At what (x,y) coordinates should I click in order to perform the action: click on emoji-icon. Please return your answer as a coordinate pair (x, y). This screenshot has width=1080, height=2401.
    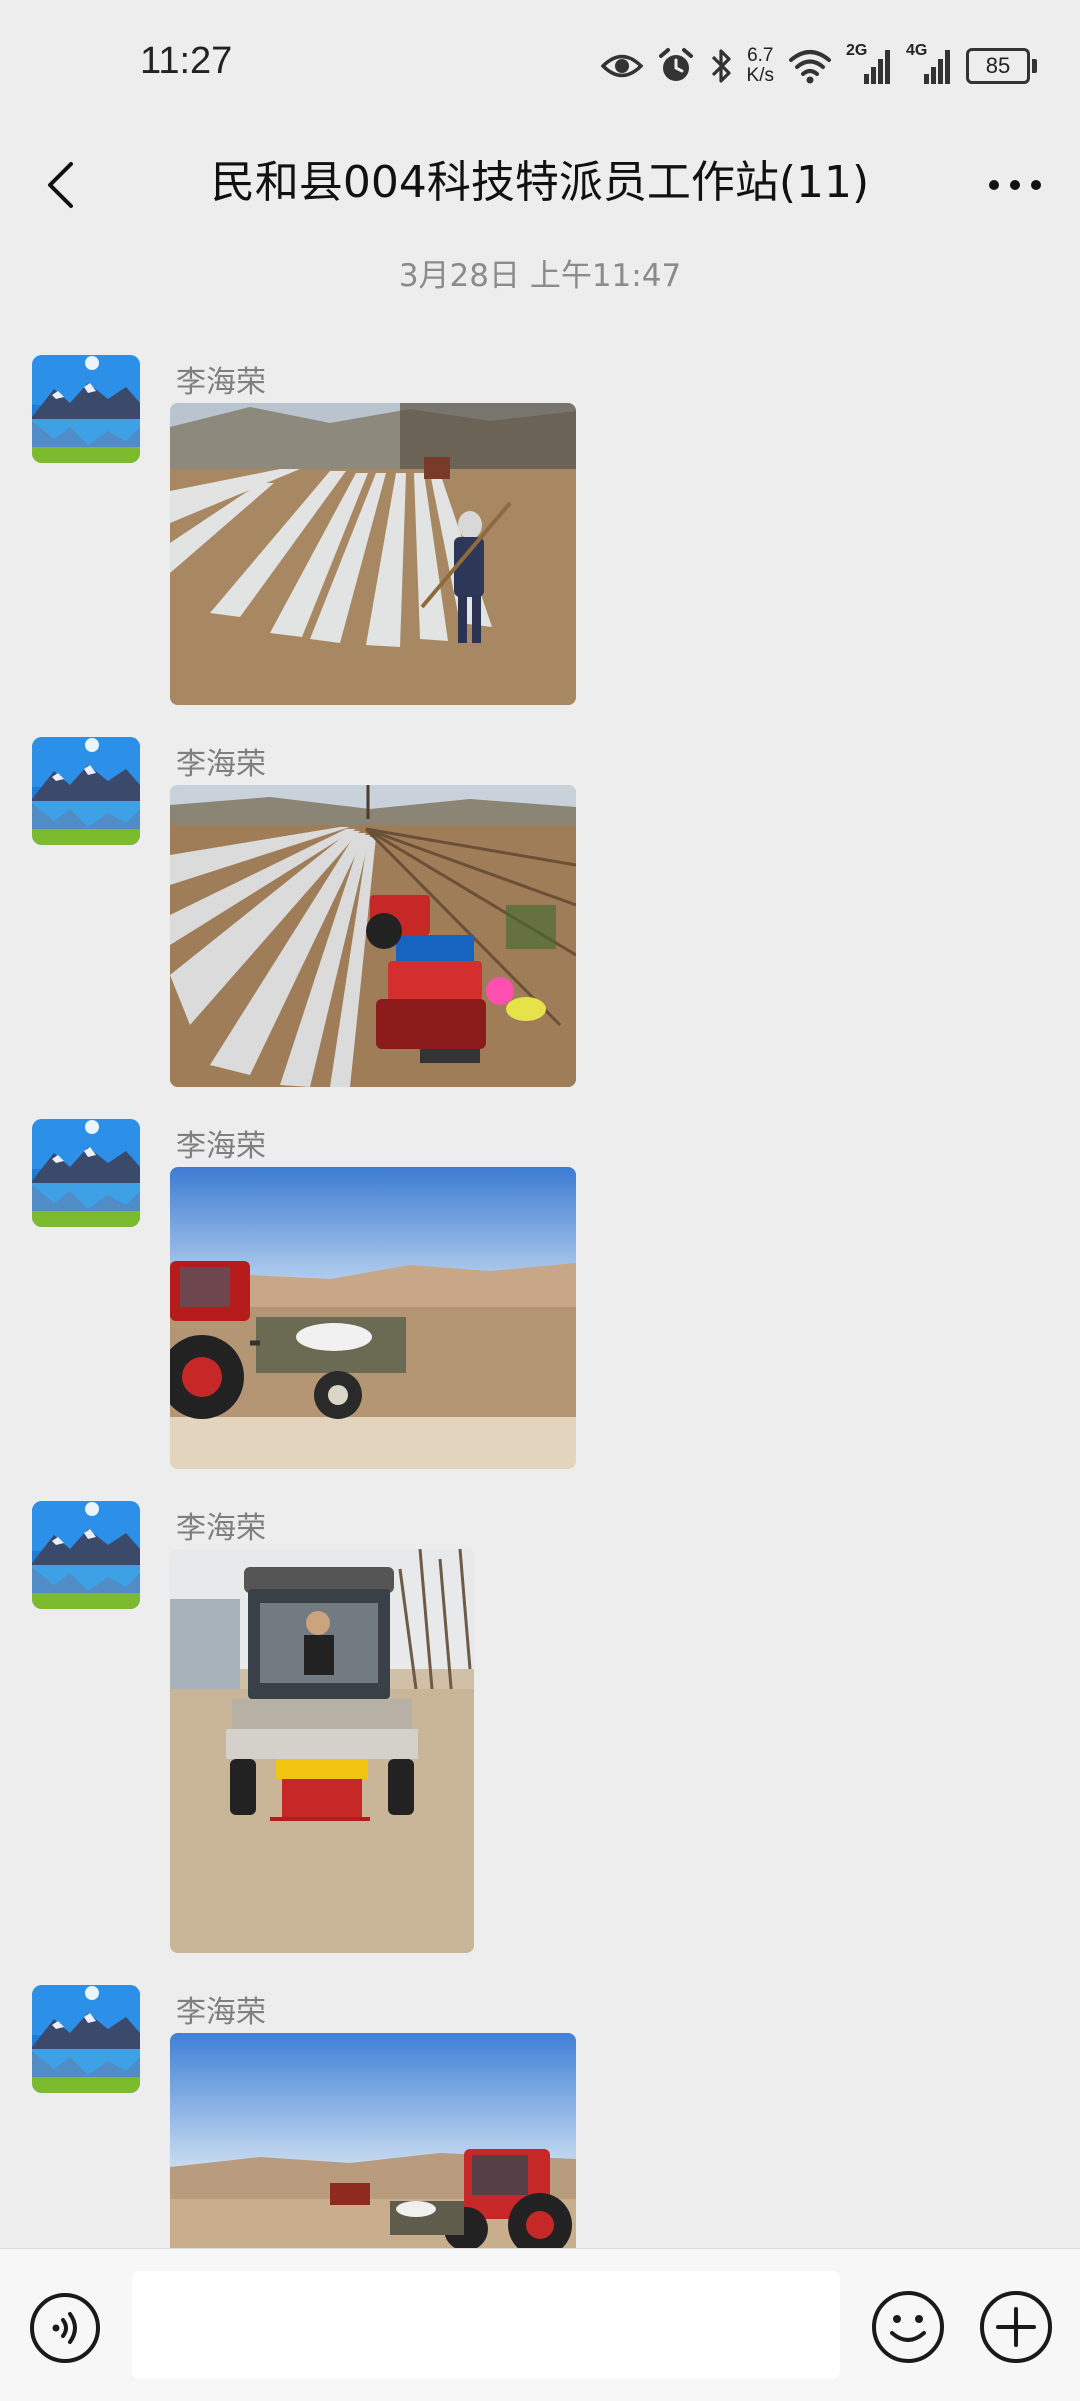
    Looking at the image, I should click on (908, 2327).